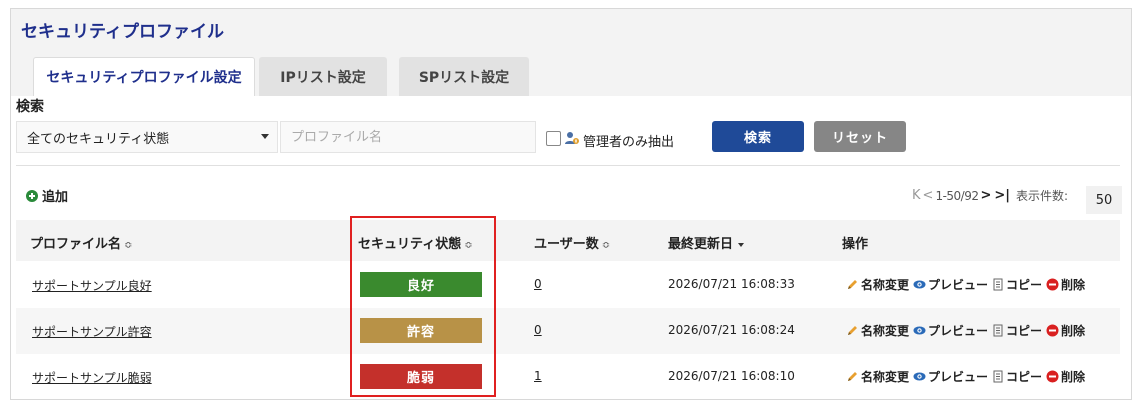  Describe the element at coordinates (415, 242) in the screenshot. I see `column-header-security-status: セキュリティ状態 ≎` at that location.